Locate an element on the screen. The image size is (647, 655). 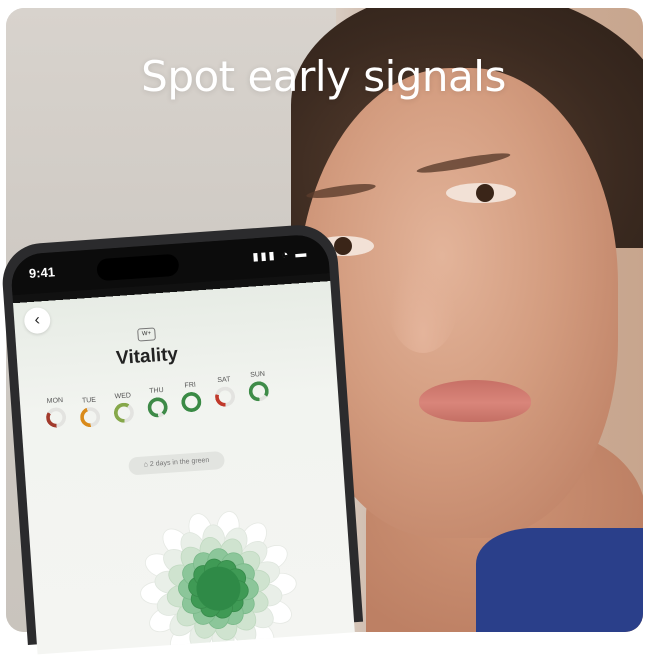
day-label: SAT is located at coordinates (224, 380).